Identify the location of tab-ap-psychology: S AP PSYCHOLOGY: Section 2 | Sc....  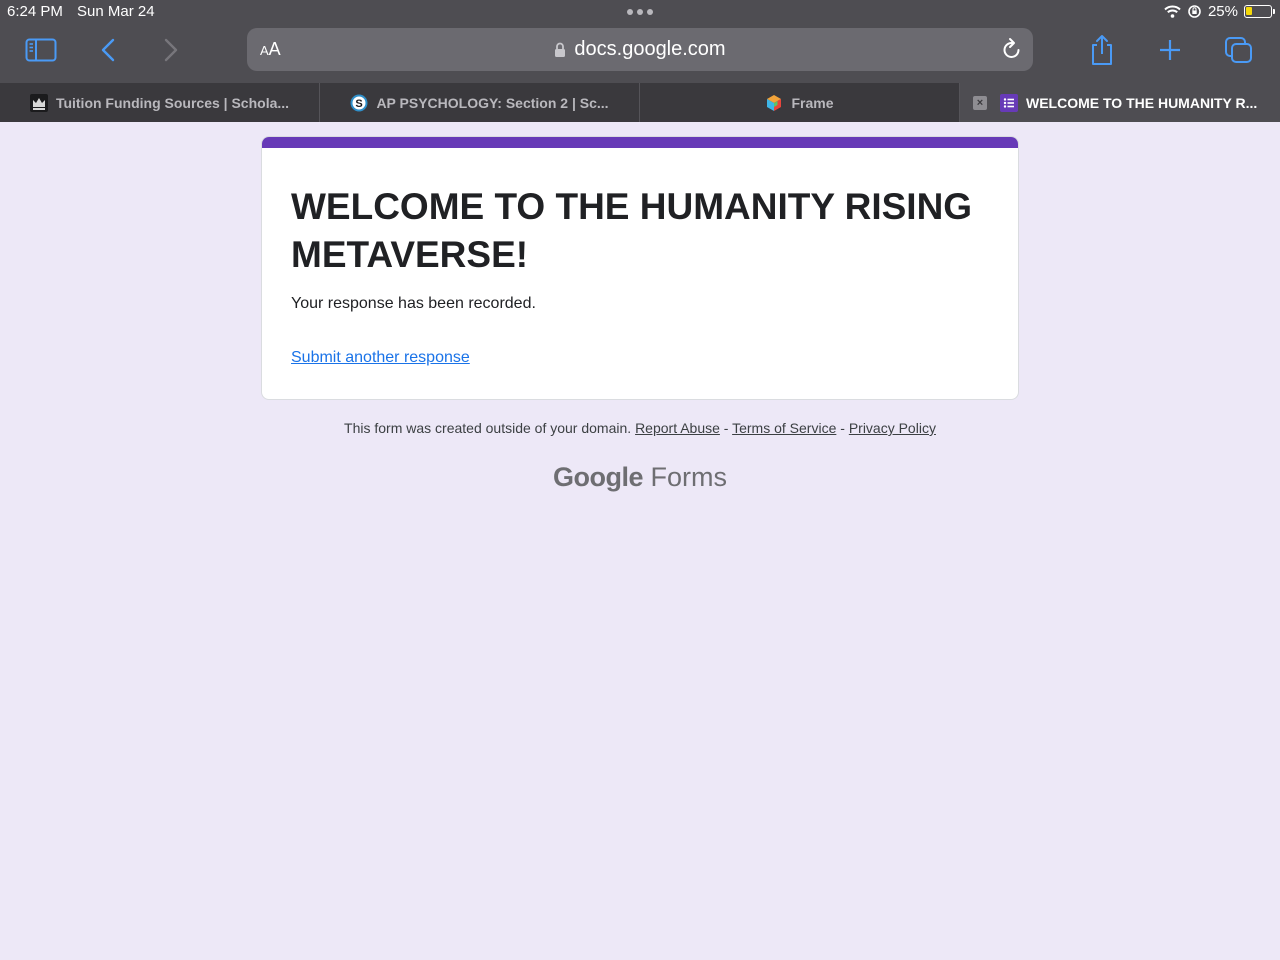
(480, 102).